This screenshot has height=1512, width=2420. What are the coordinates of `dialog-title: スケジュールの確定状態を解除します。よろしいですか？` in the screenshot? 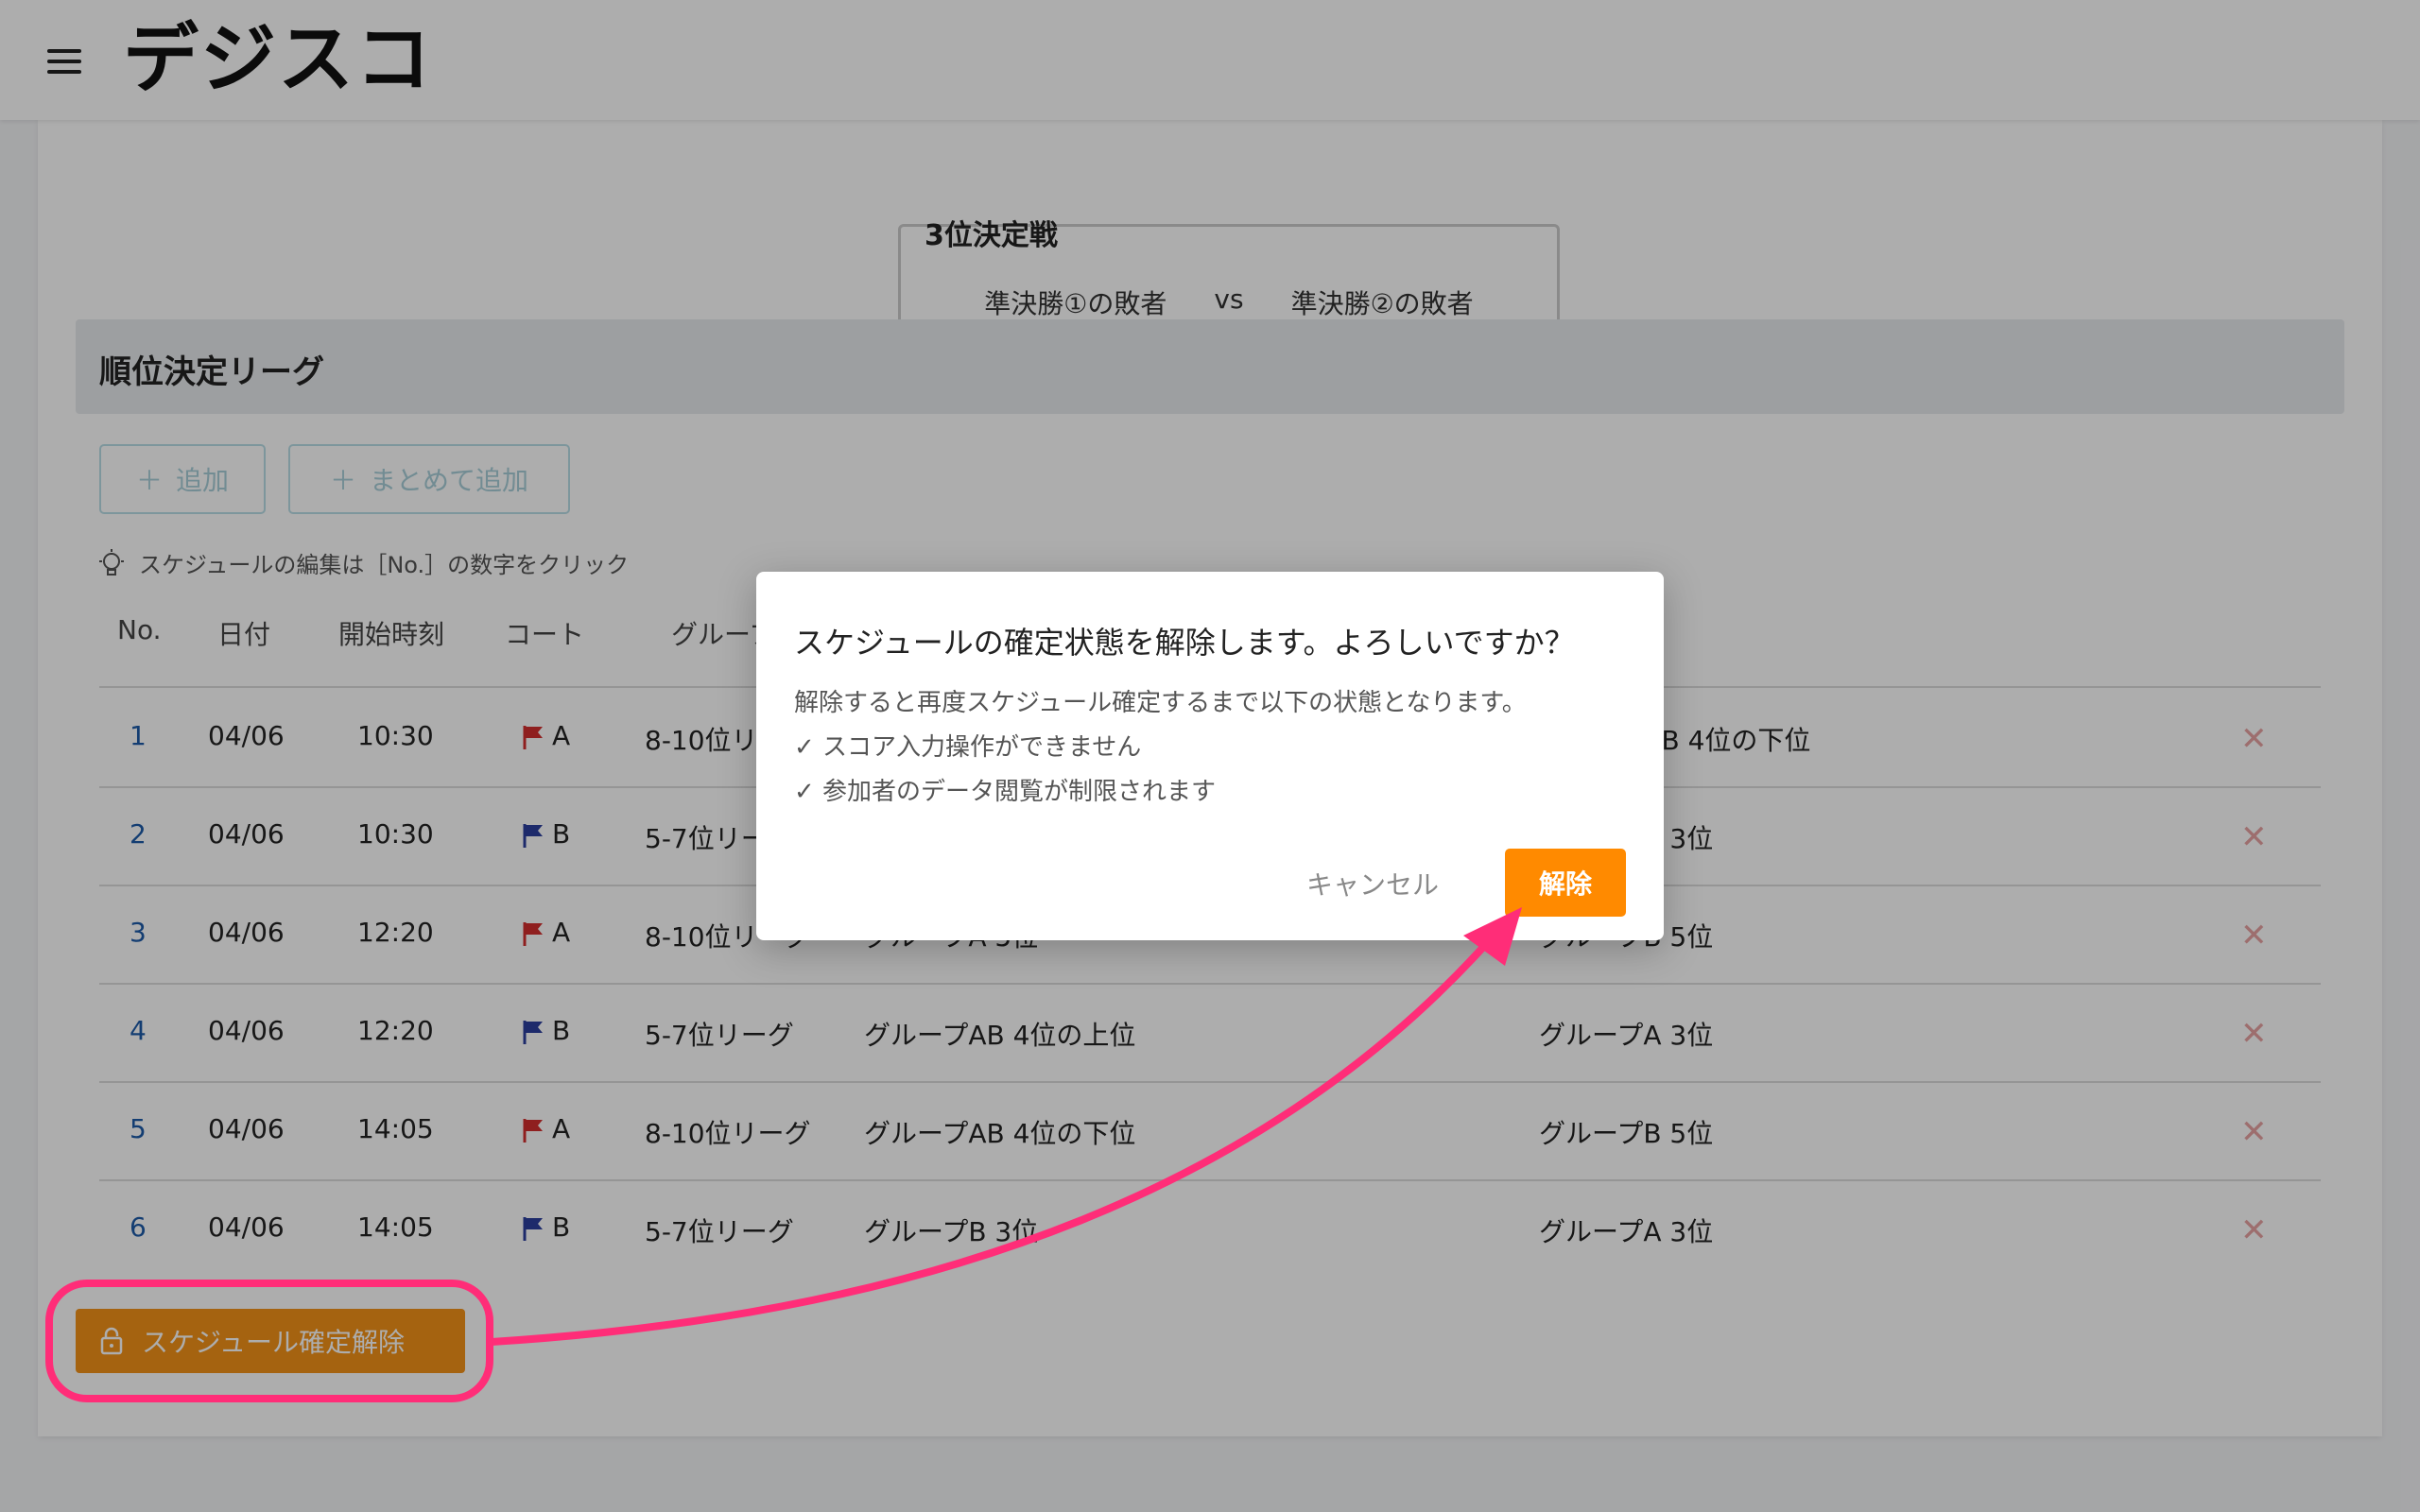 It's located at (1184, 643).